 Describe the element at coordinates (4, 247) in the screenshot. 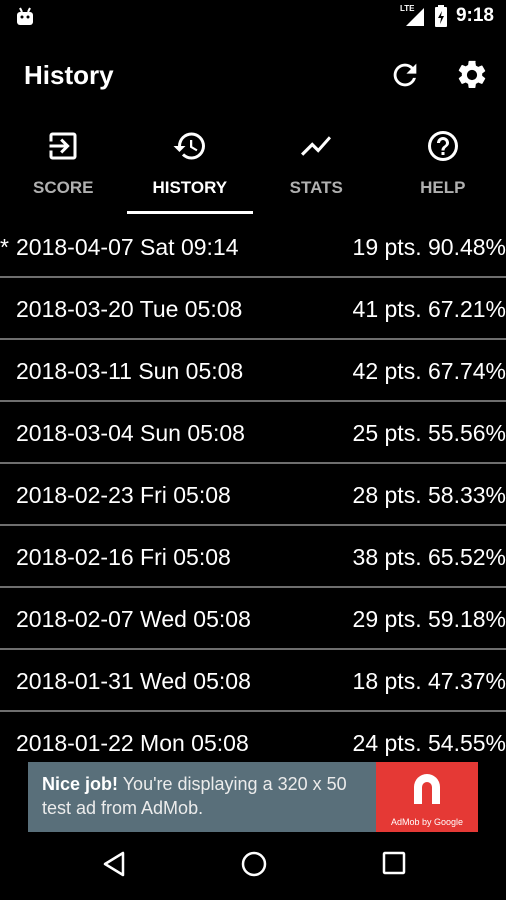

I see `current-marker: *` at that location.